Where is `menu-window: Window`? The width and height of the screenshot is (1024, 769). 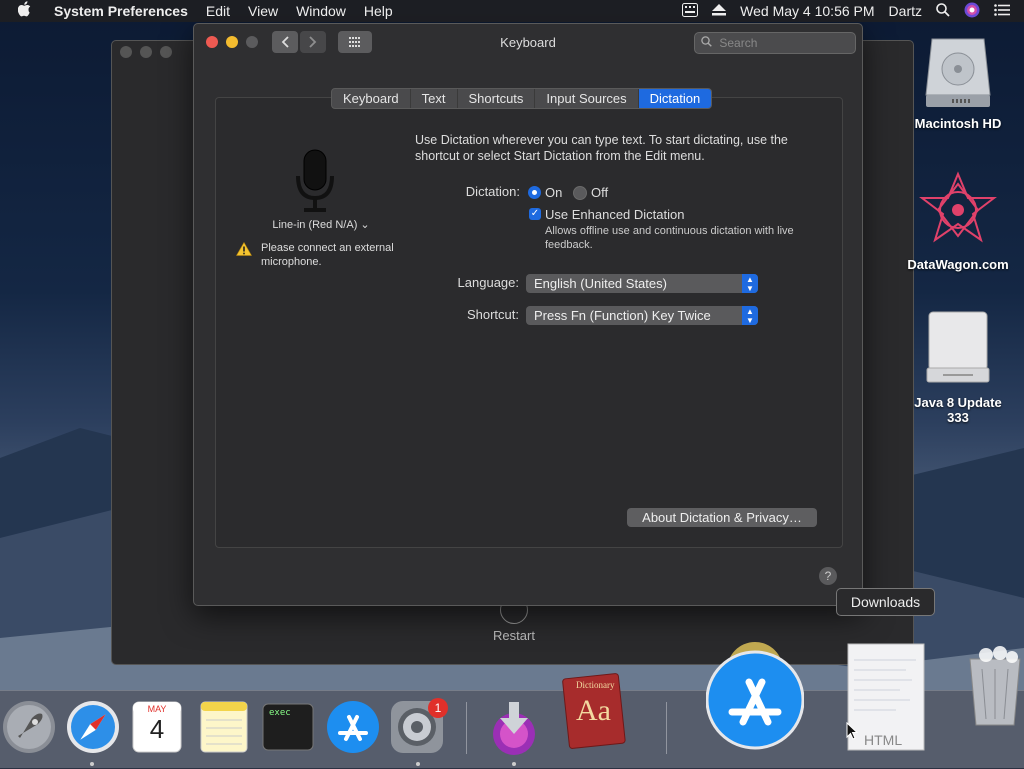
menu-window: Window is located at coordinates (321, 11).